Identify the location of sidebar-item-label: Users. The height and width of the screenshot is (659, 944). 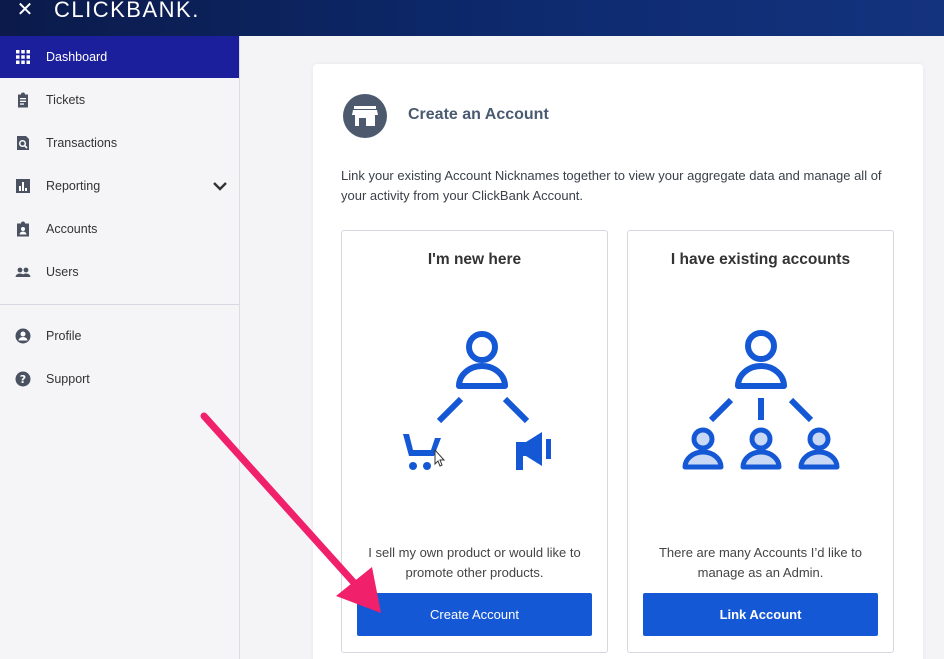
(62, 272).